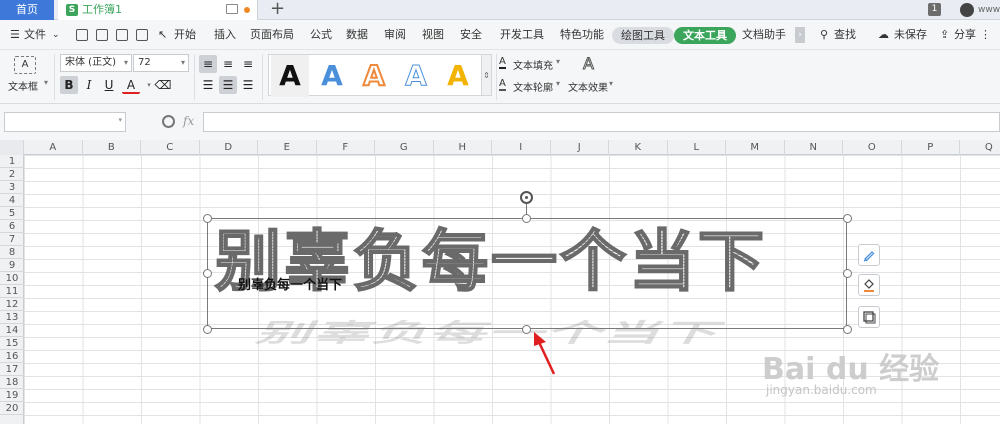 The image size is (1000, 424). I want to click on resize-handle-top-left, so click(207, 218).